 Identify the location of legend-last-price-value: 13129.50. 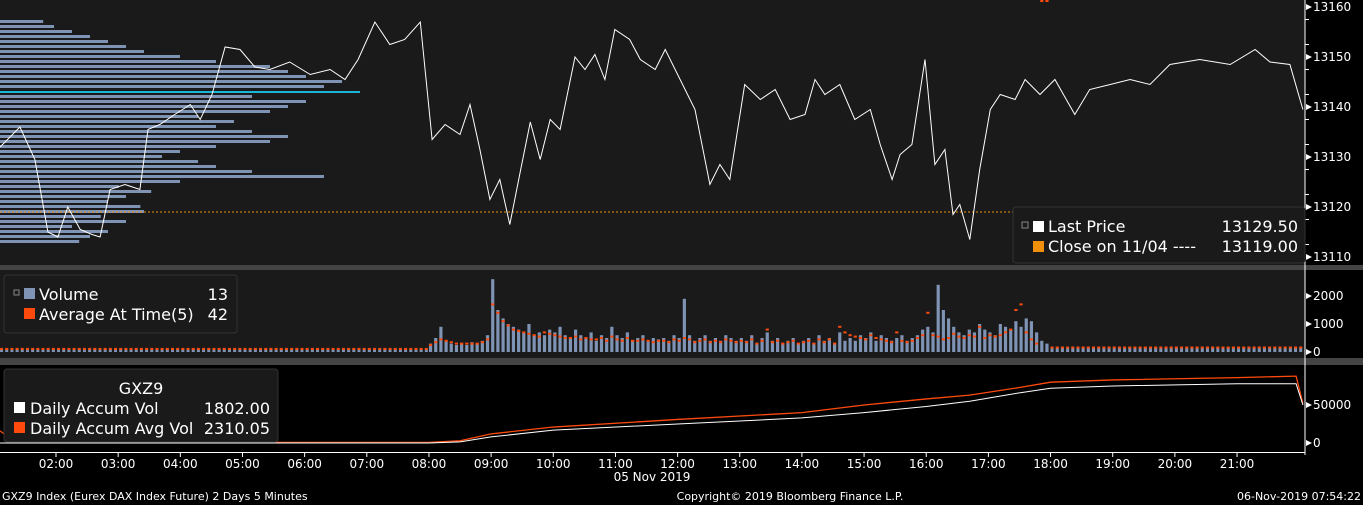
(1260, 226).